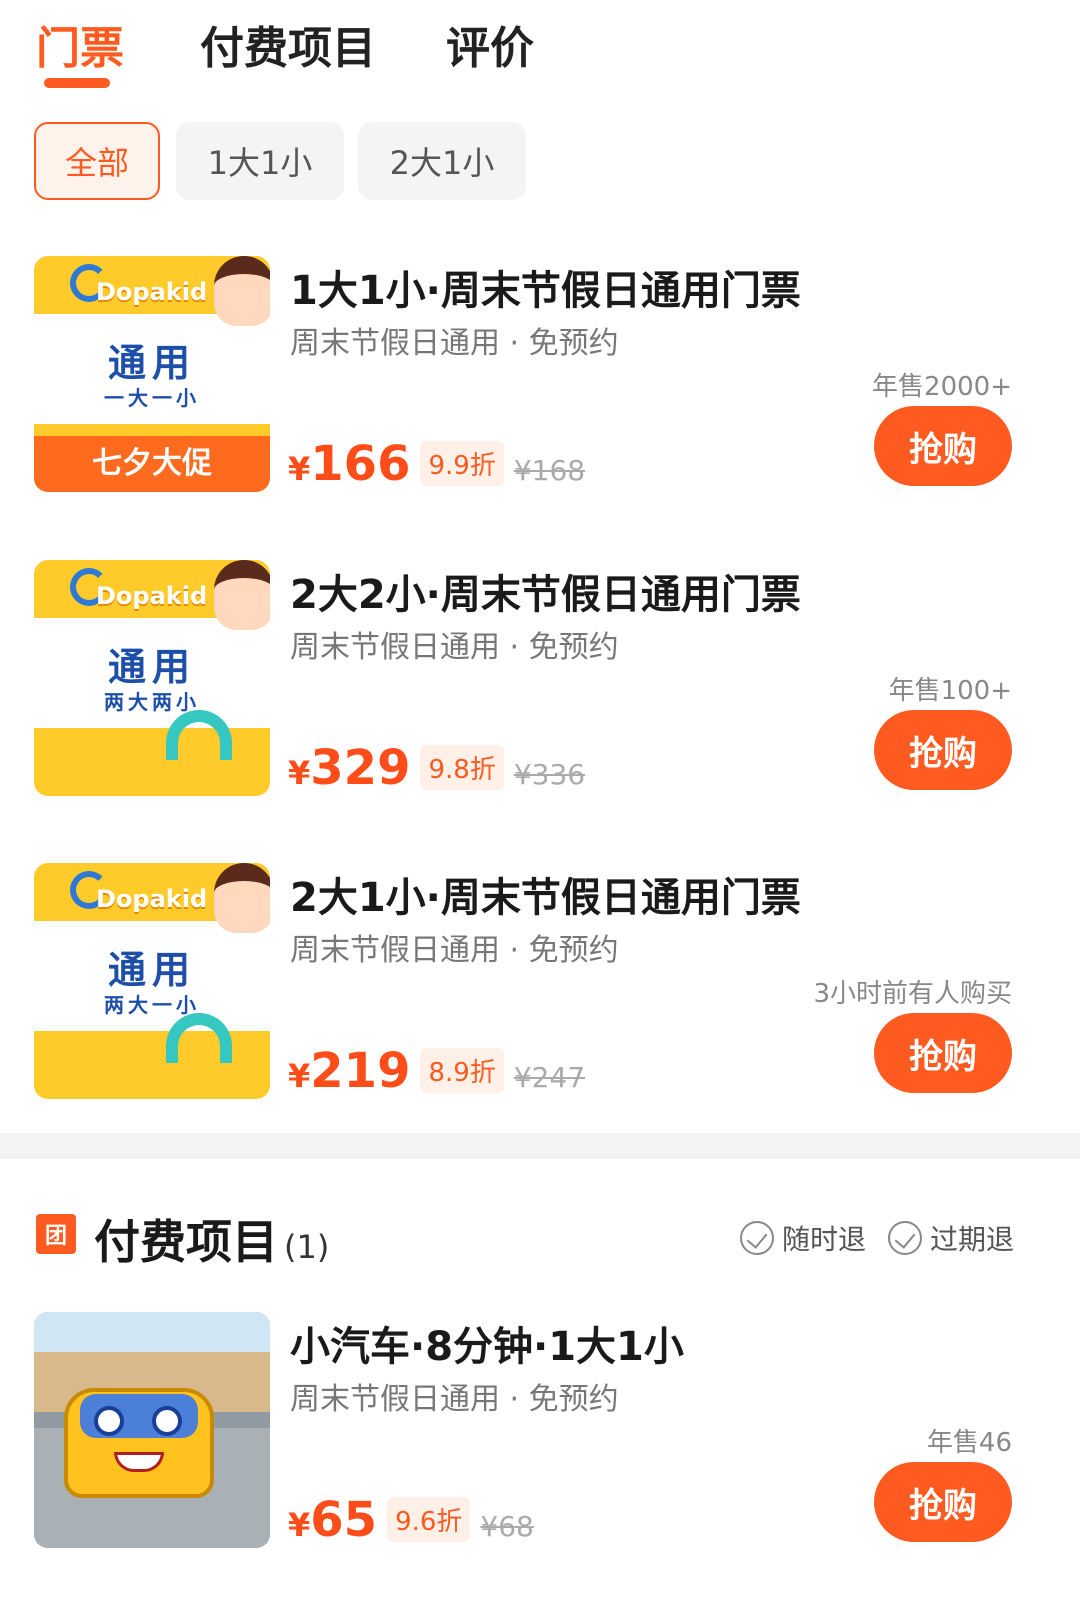  What do you see at coordinates (490, 44) in the screenshot?
I see `tab-reviews: 评价` at bounding box center [490, 44].